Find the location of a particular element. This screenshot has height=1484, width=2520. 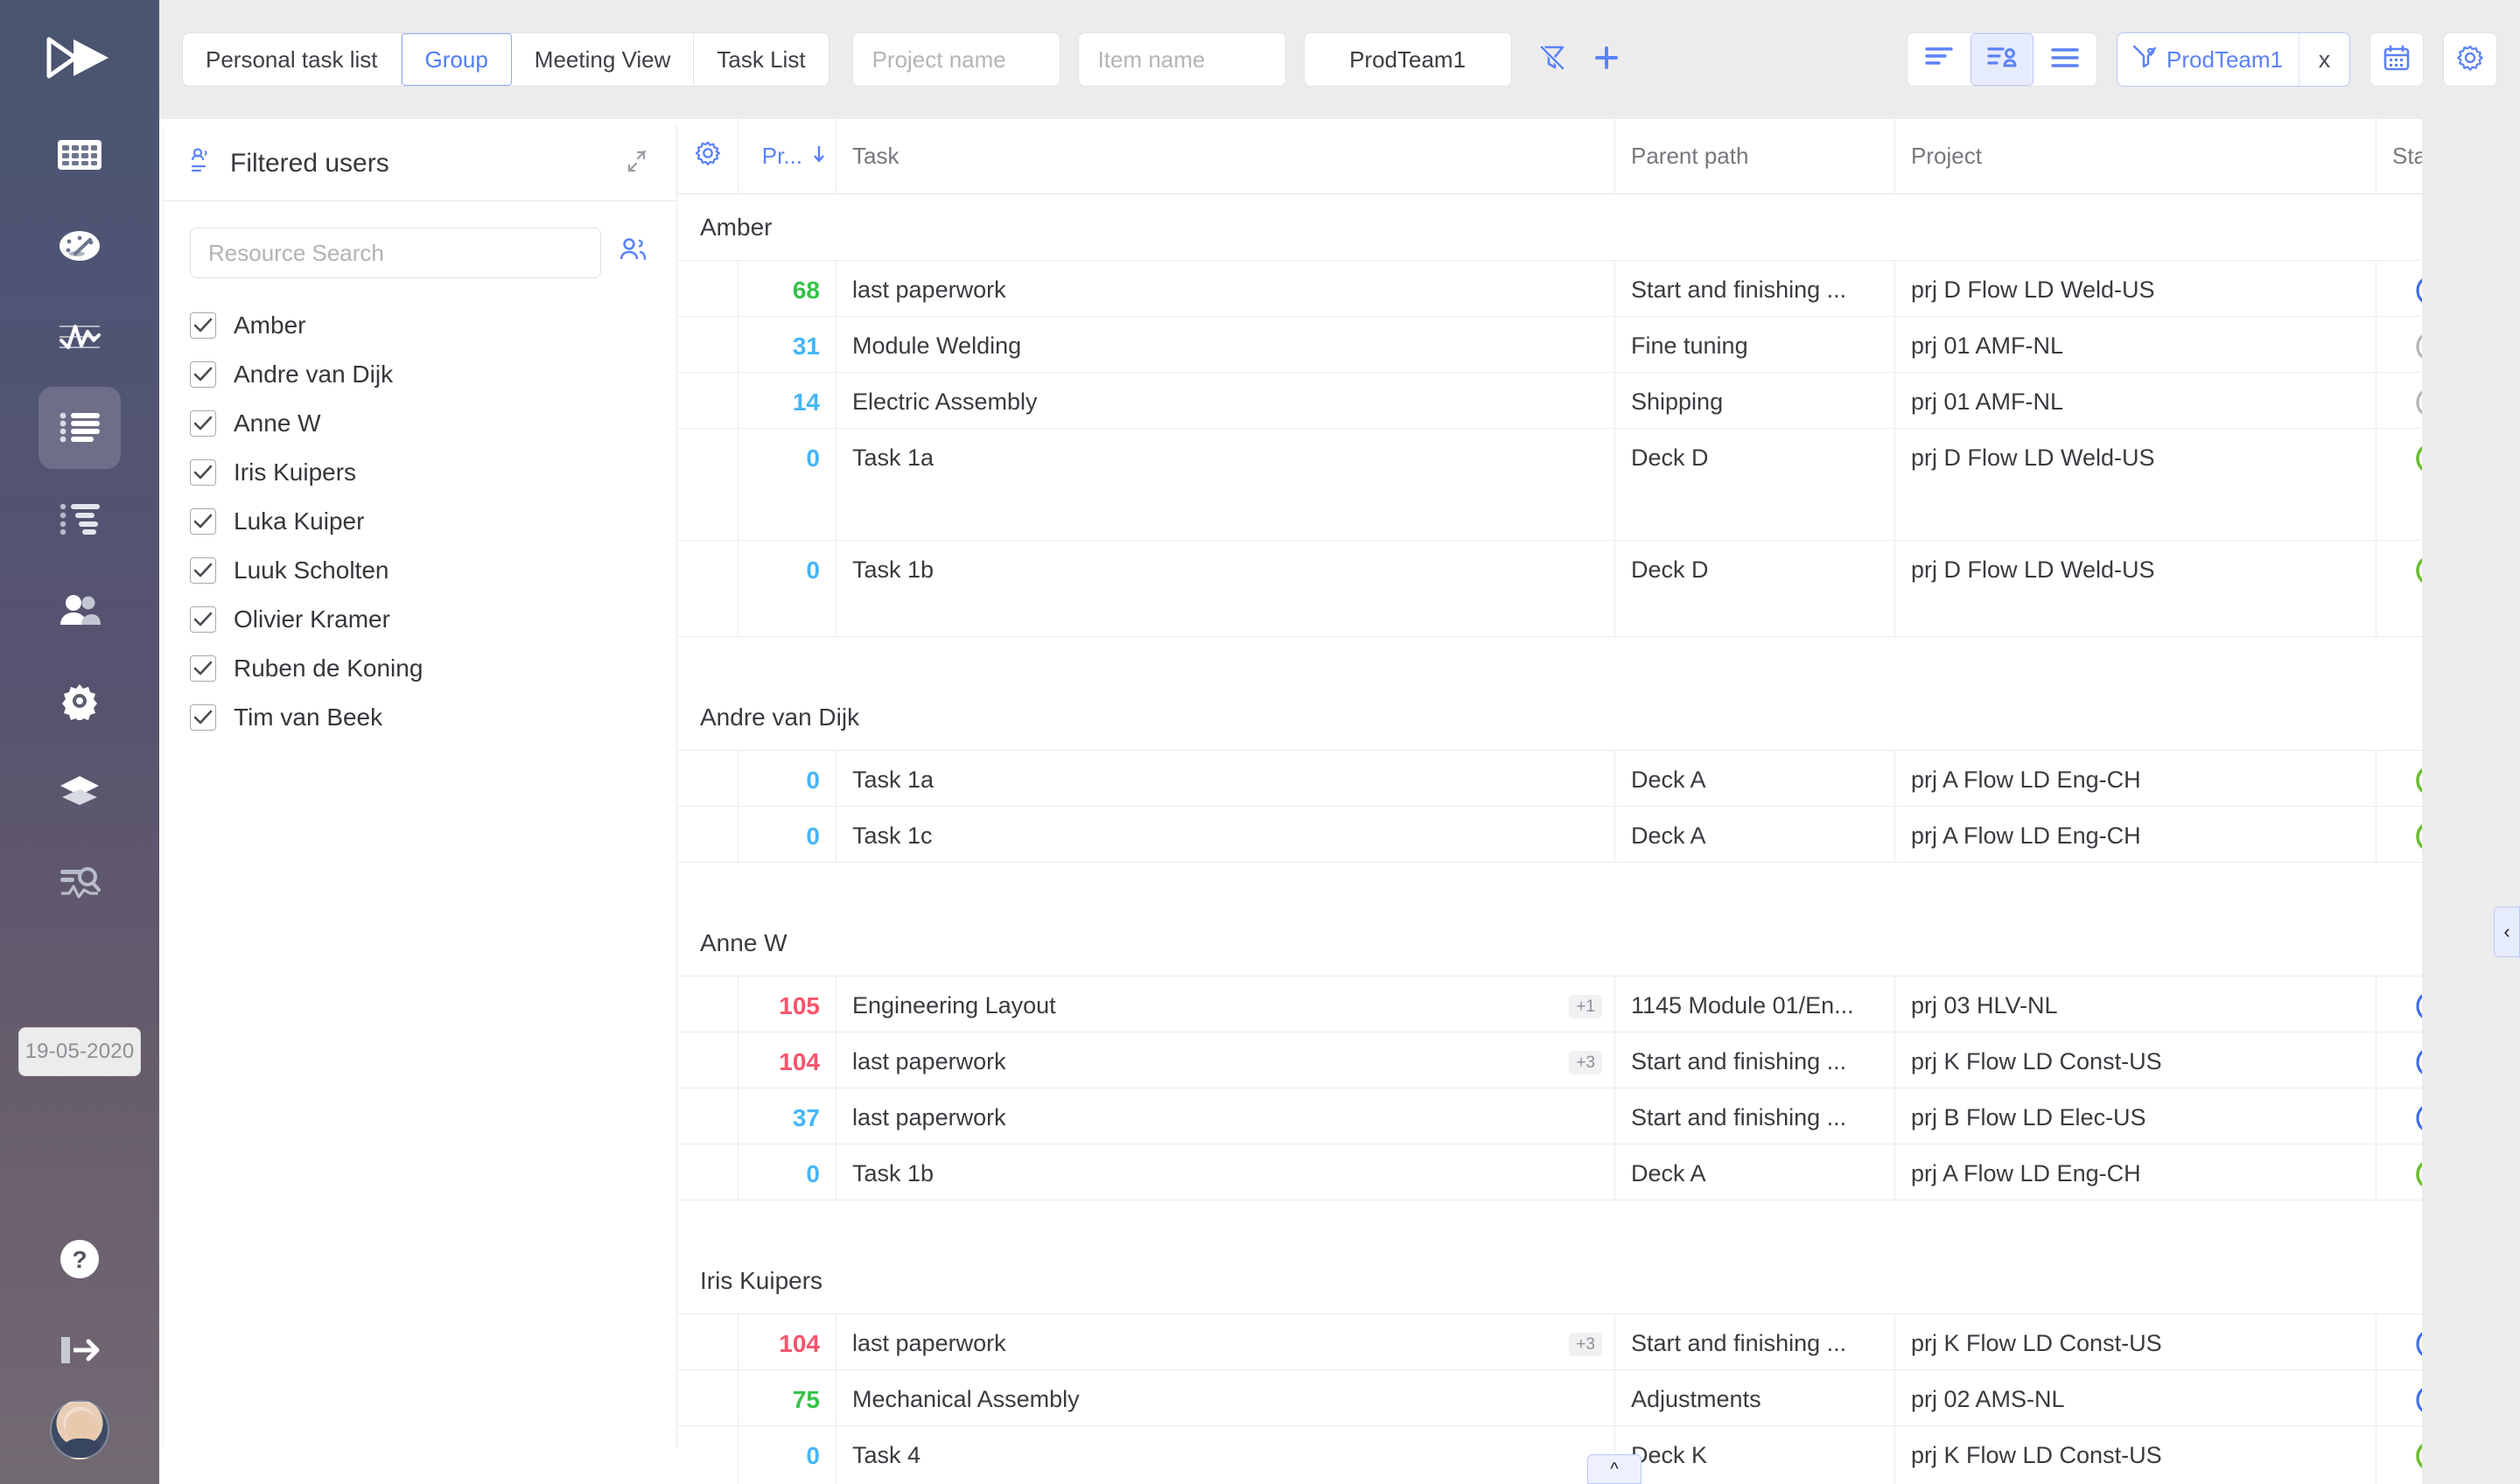

sidebar-item-task-list is located at coordinates (79, 428).